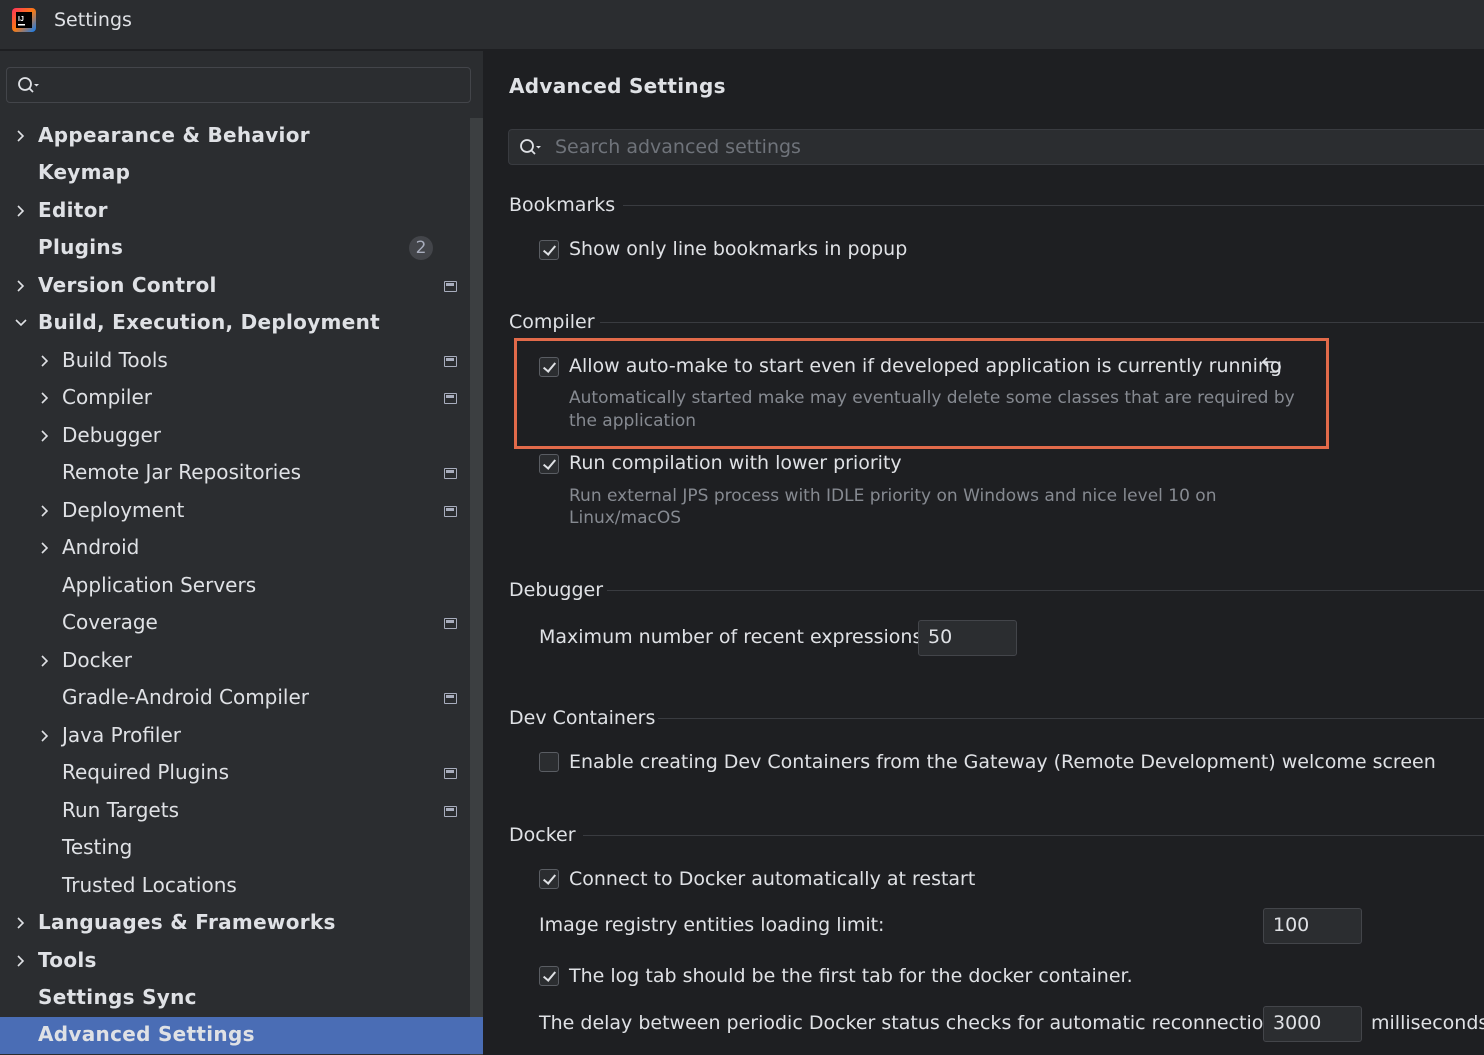  I want to click on sidebar-item-appearance-behavior: Appearance & Behavior, so click(235, 136).